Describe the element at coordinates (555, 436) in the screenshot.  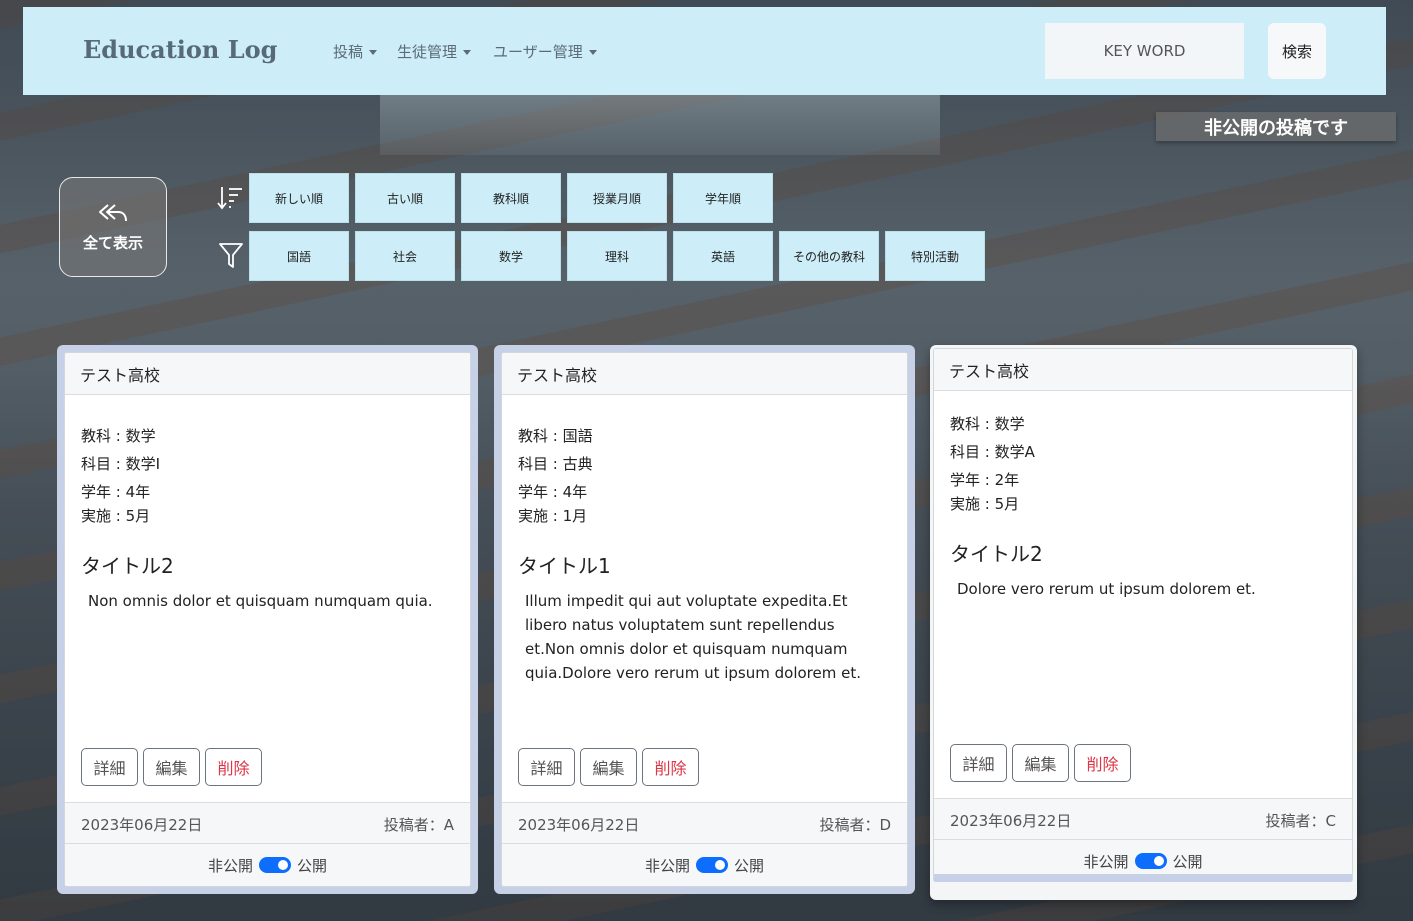
I see `card-subject: 教科 : 国語` at that location.